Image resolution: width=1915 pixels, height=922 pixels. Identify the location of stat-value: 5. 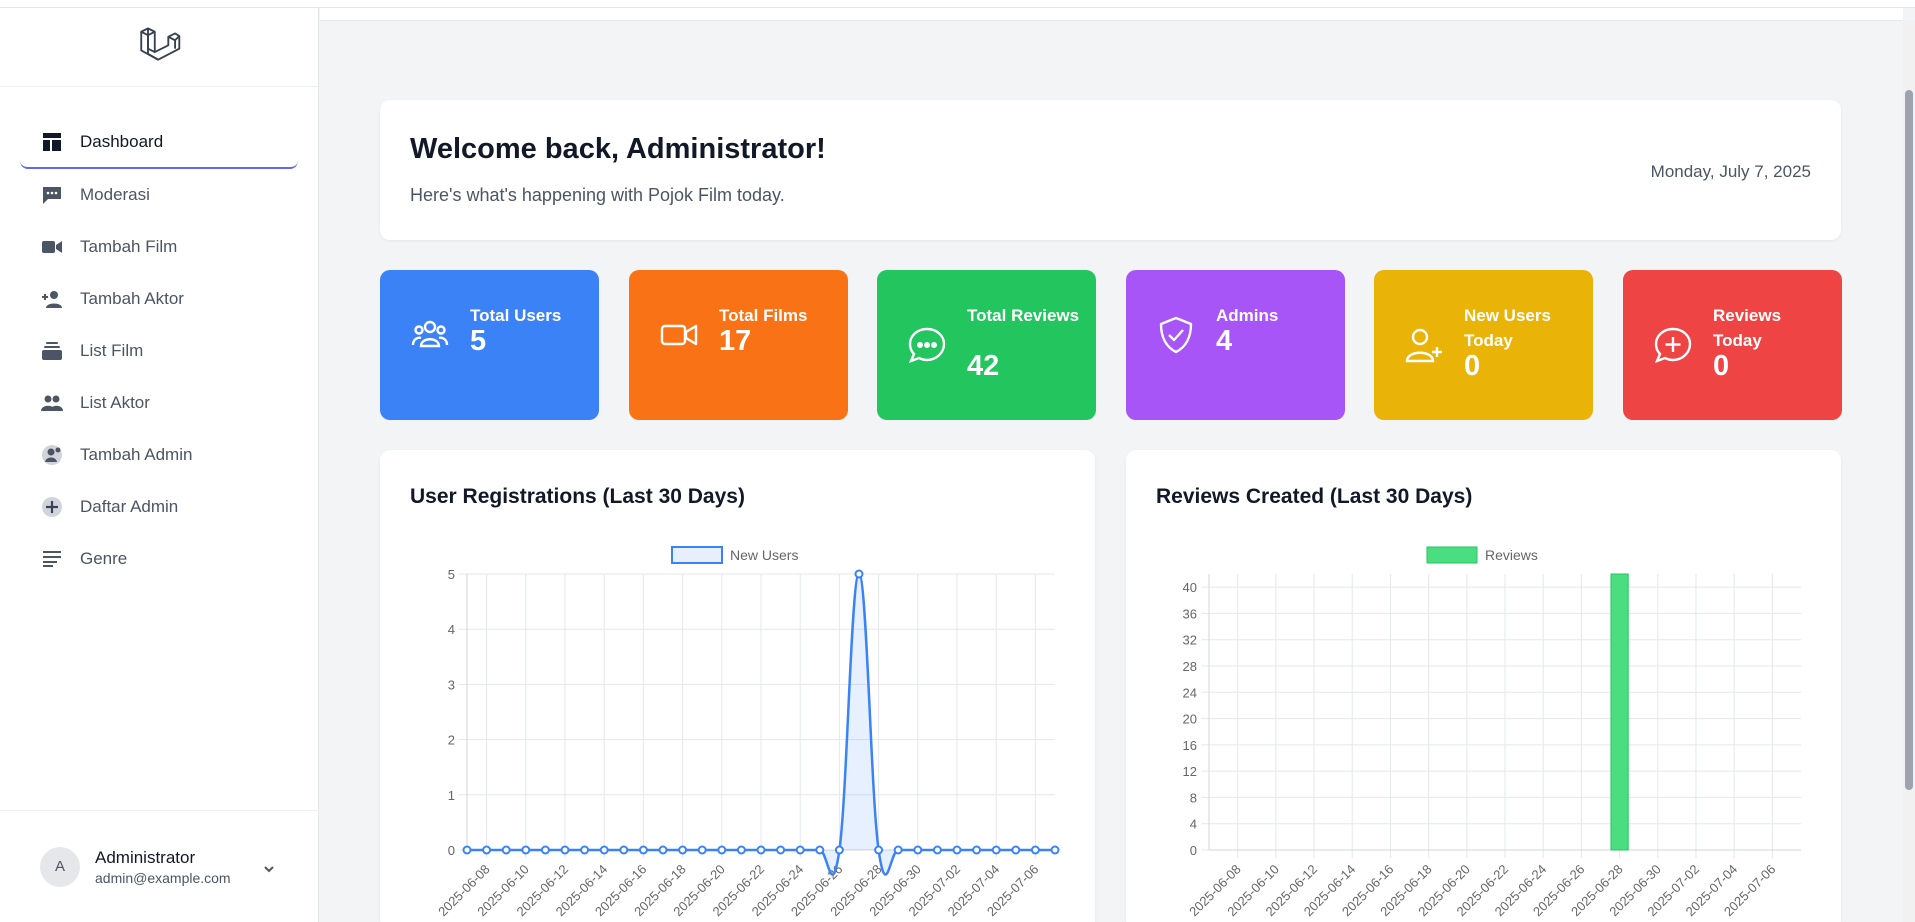
(478, 341).